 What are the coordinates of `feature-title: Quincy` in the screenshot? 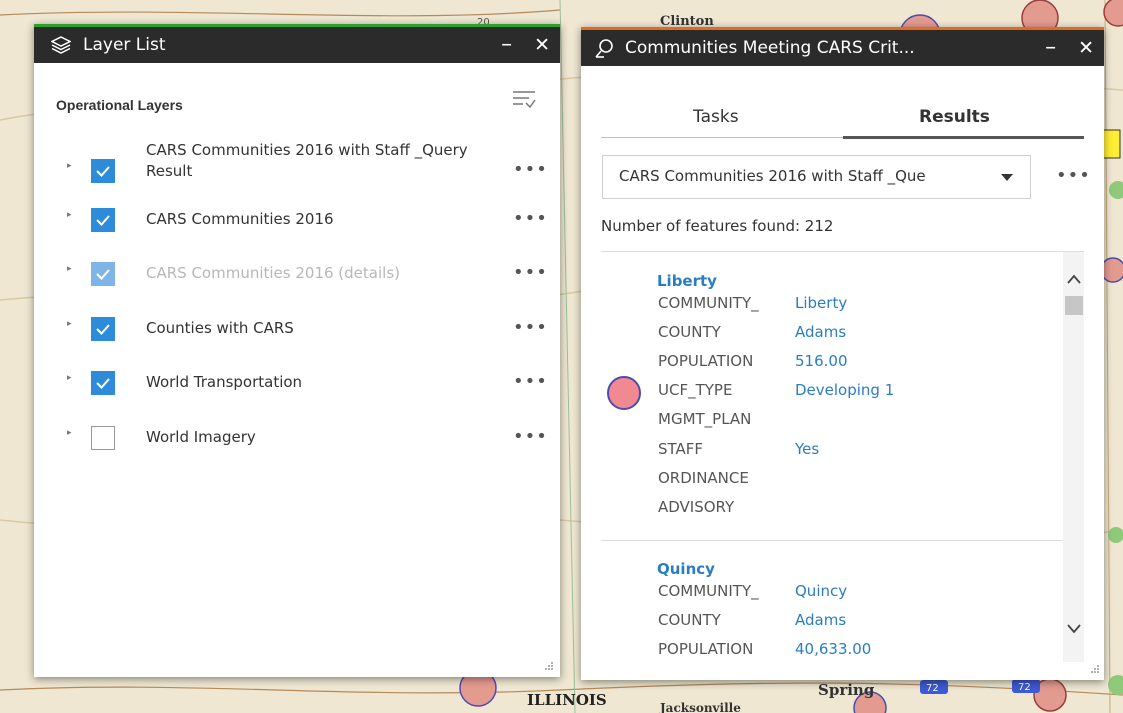 It's located at (686, 569).